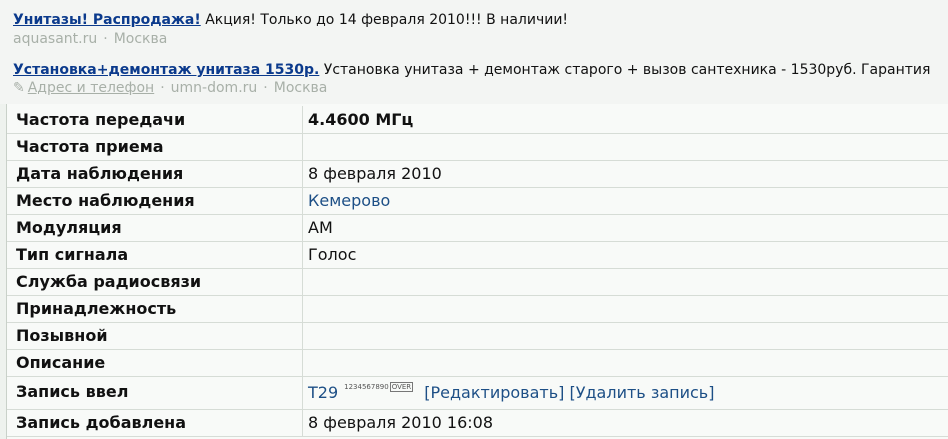 This screenshot has height=439, width=948. Describe the element at coordinates (494, 392) in the screenshot. I see `edit-record-link: [Редактировать]` at that location.